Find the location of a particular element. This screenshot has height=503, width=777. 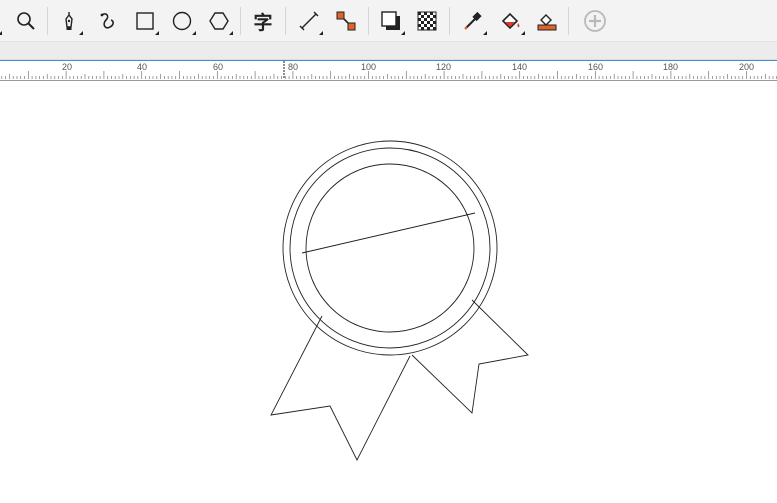

left-ribbon is located at coordinates (340, 388).